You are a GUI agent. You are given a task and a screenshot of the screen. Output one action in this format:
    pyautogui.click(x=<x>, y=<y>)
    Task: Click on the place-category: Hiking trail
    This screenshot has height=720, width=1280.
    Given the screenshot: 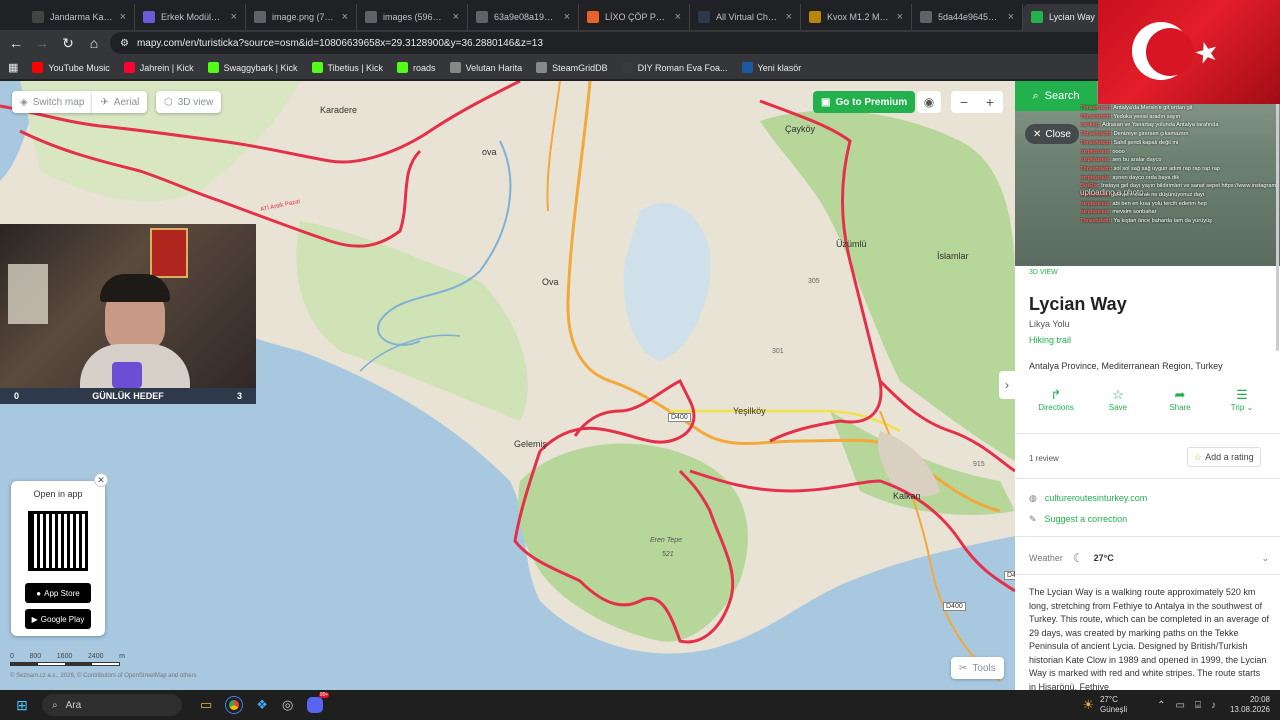 What is the action you would take?
    pyautogui.click(x=1050, y=340)
    